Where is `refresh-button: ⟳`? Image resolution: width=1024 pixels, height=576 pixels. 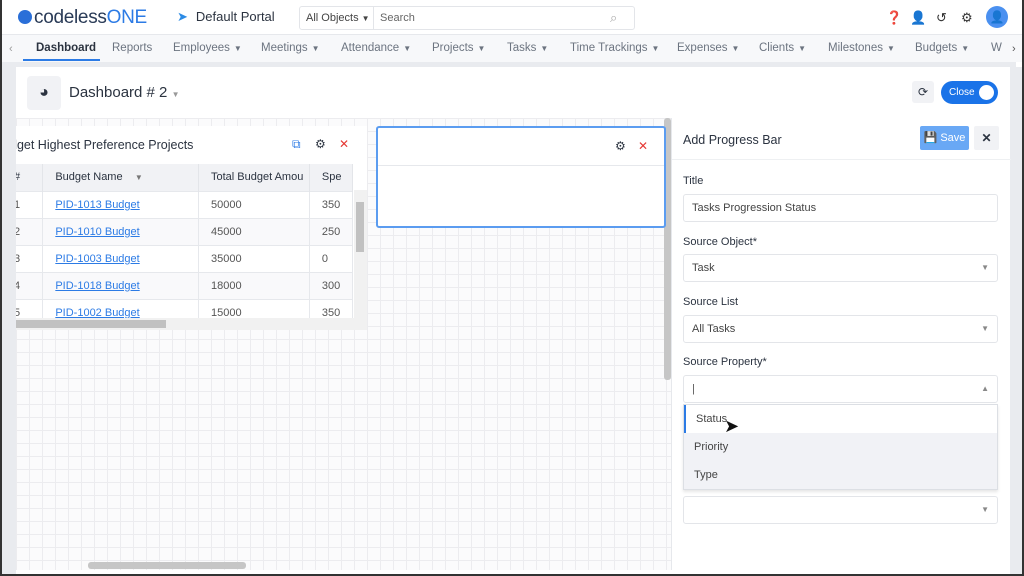 refresh-button: ⟳ is located at coordinates (923, 92).